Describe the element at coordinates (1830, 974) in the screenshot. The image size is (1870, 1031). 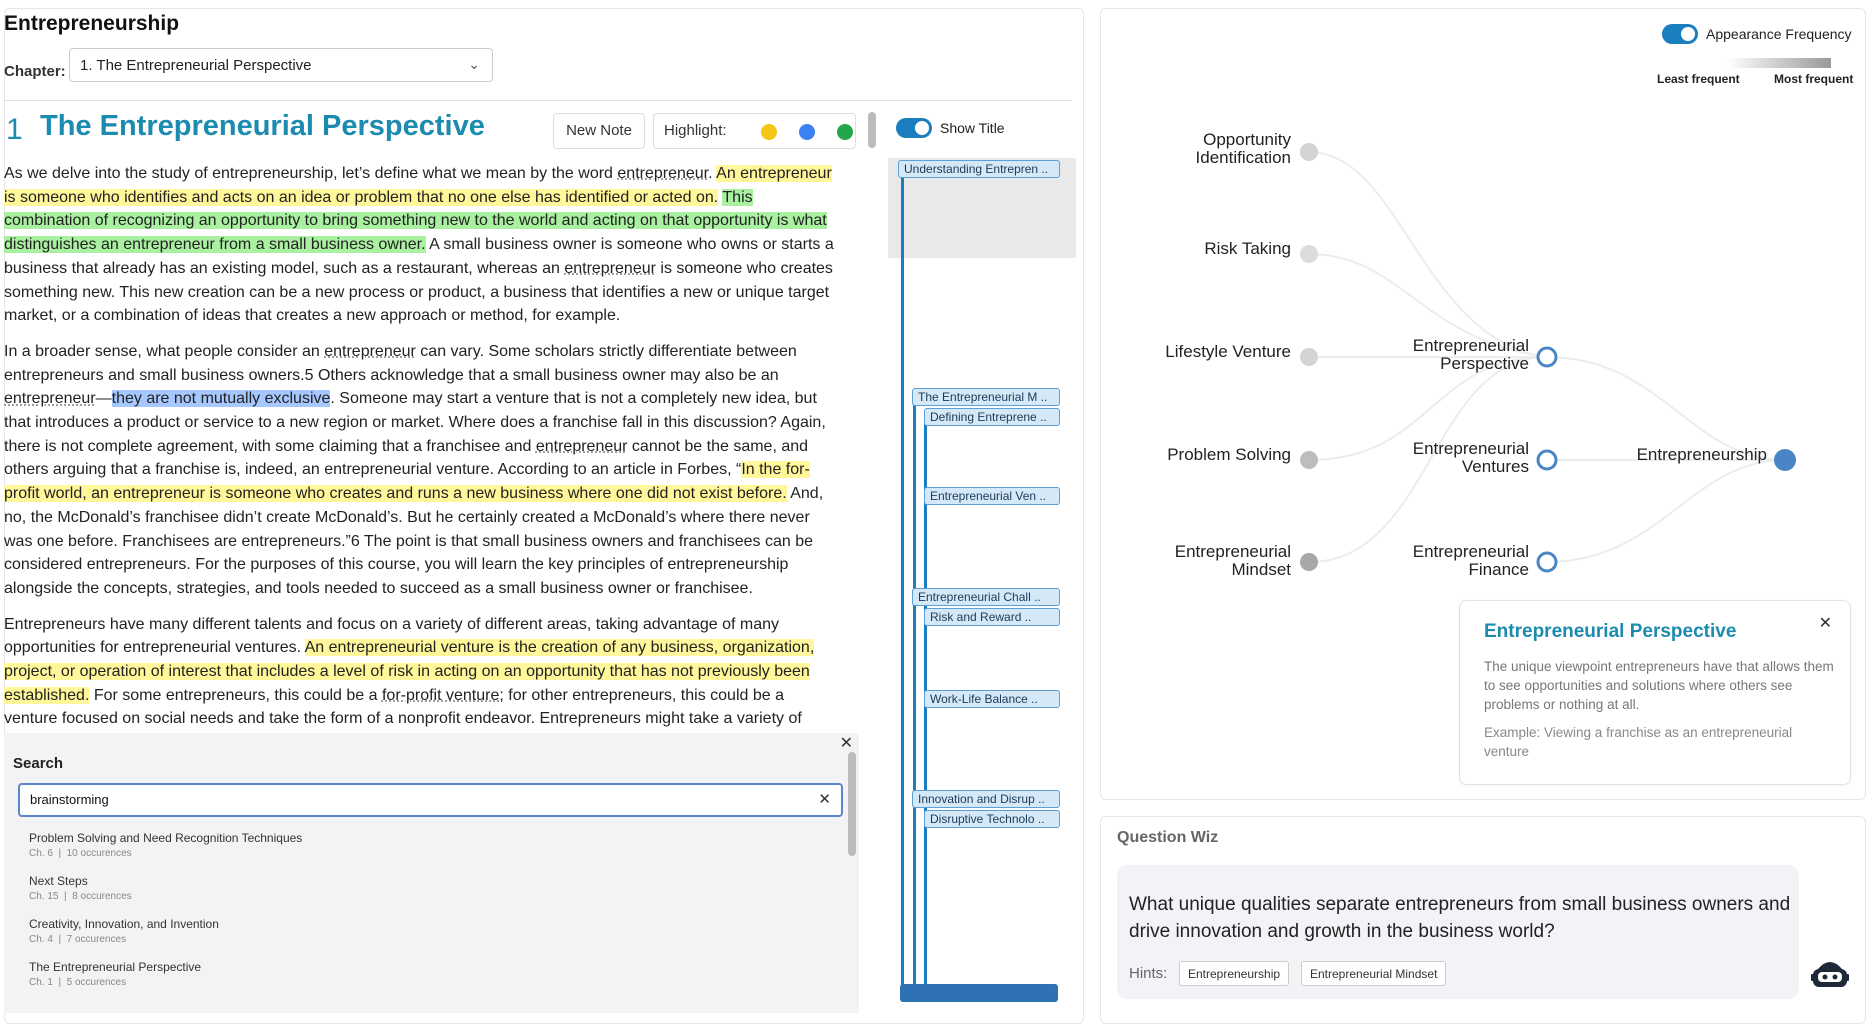
I see `robot-assistant-icon` at that location.